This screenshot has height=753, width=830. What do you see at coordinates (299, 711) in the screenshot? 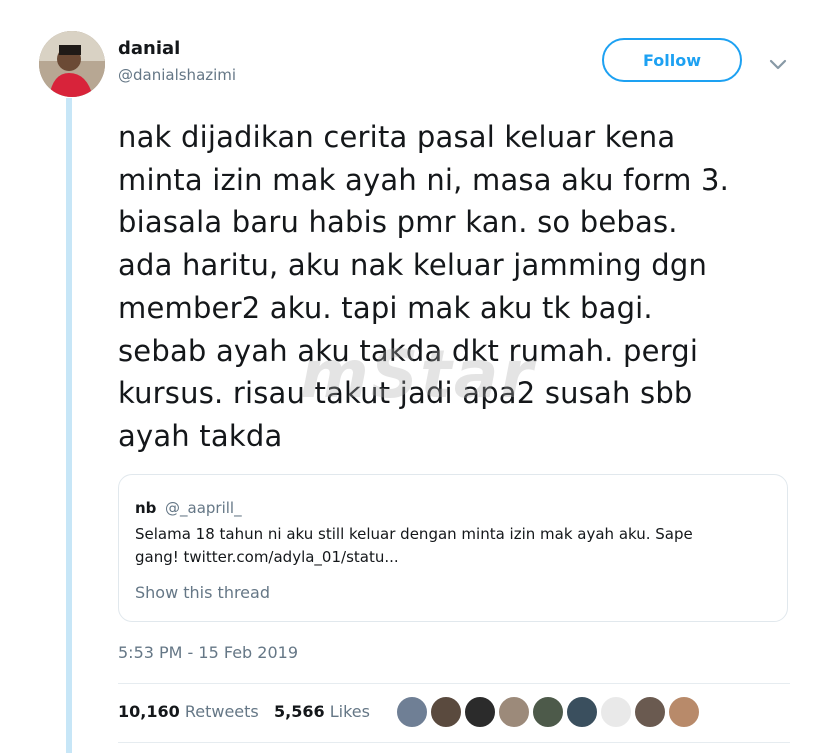
I see `likes-count: 5,566` at bounding box center [299, 711].